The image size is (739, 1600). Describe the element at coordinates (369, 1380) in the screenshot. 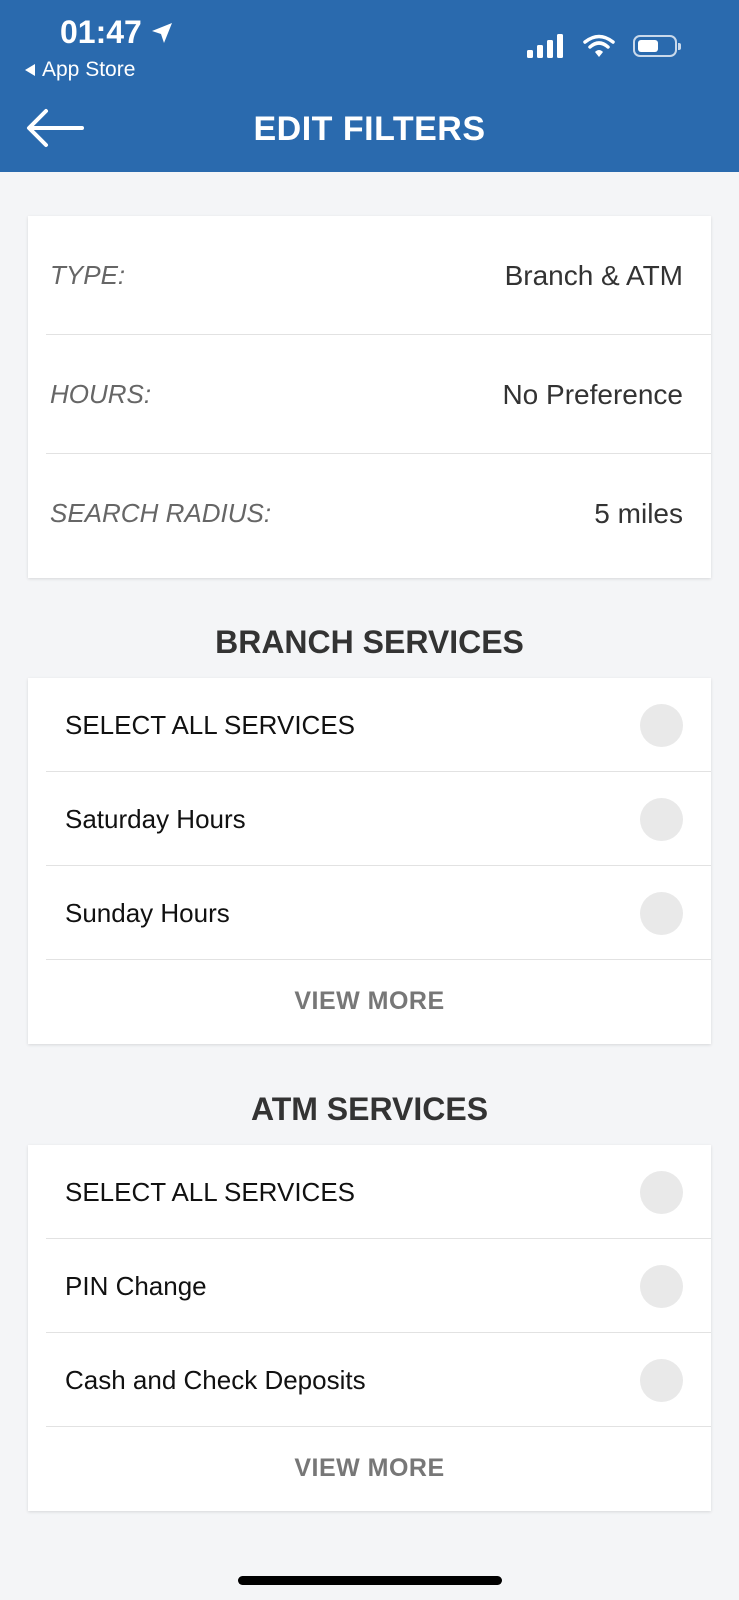

I see `atm-cash-check-deposits-row: Cash and Check Deposits` at that location.